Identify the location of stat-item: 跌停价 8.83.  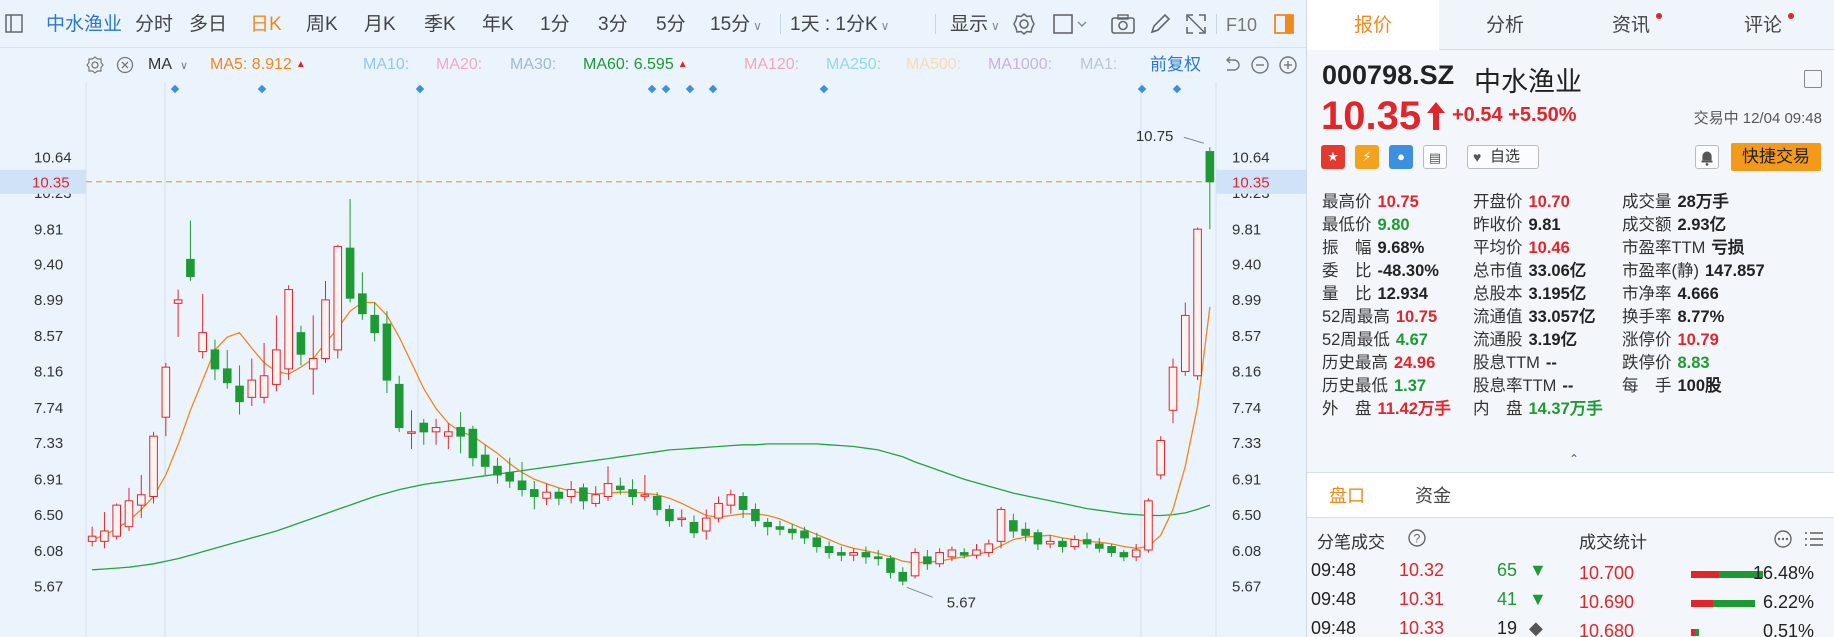
(1666, 361).